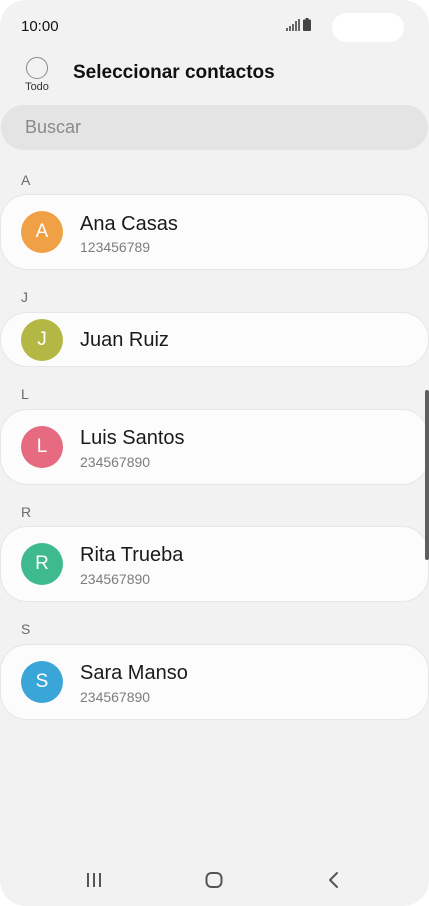 The image size is (429, 906). I want to click on contact-list-item: S Sara Manso 234567890, so click(214, 682).